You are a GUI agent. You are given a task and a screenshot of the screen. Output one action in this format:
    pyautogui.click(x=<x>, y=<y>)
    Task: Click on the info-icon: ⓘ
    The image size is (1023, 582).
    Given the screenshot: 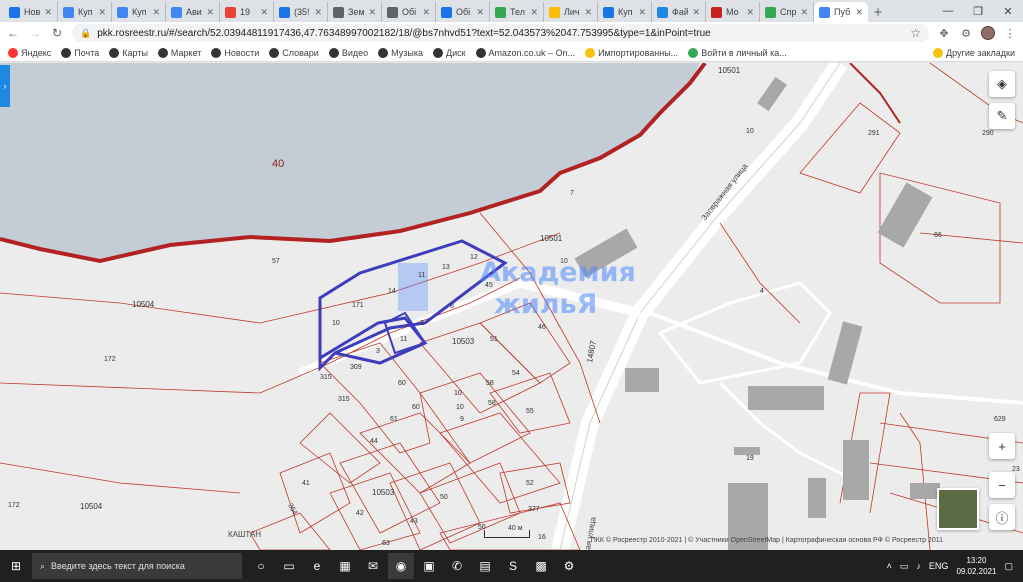 What is the action you would take?
    pyautogui.click(x=1002, y=517)
    